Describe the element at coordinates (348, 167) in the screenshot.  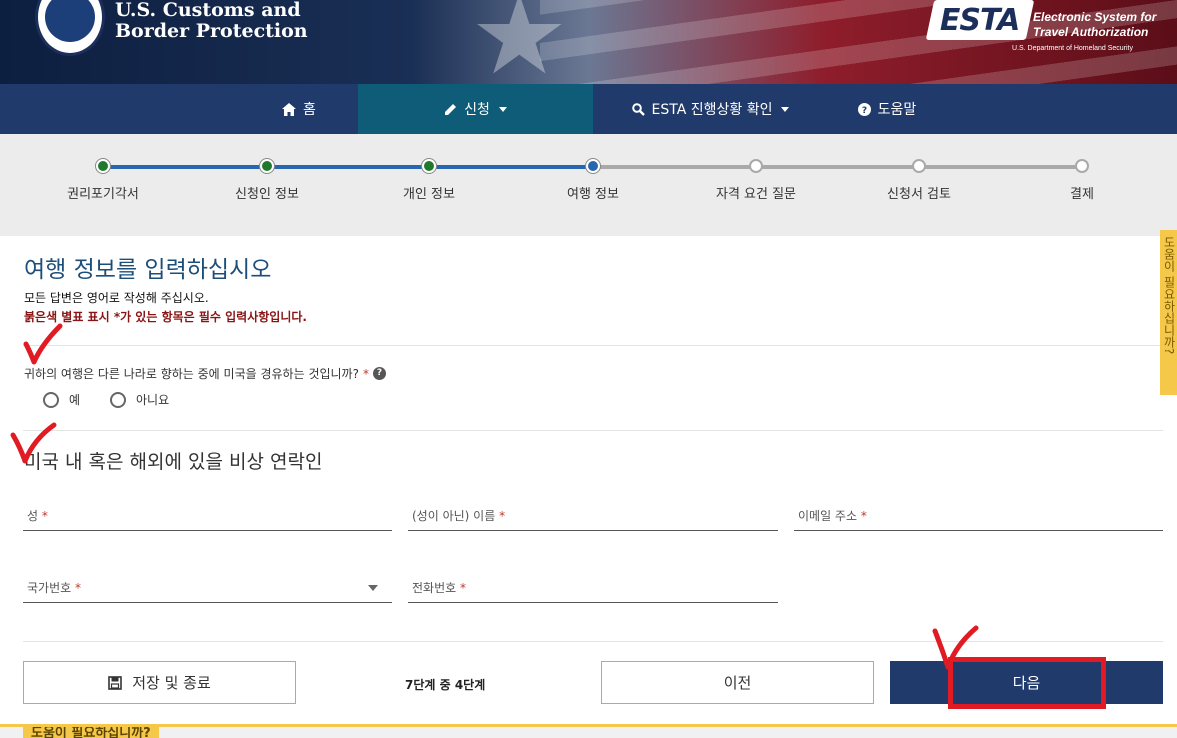
I see `progress-track-complete` at that location.